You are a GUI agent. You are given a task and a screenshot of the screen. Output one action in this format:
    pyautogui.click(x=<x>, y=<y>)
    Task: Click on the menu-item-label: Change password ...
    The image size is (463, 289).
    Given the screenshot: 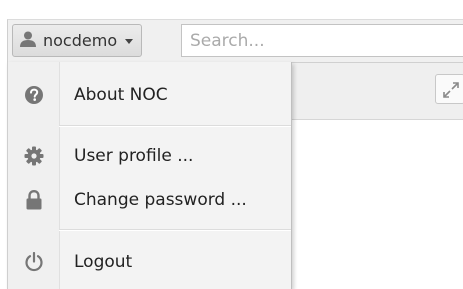 What is the action you would take?
    pyautogui.click(x=160, y=200)
    